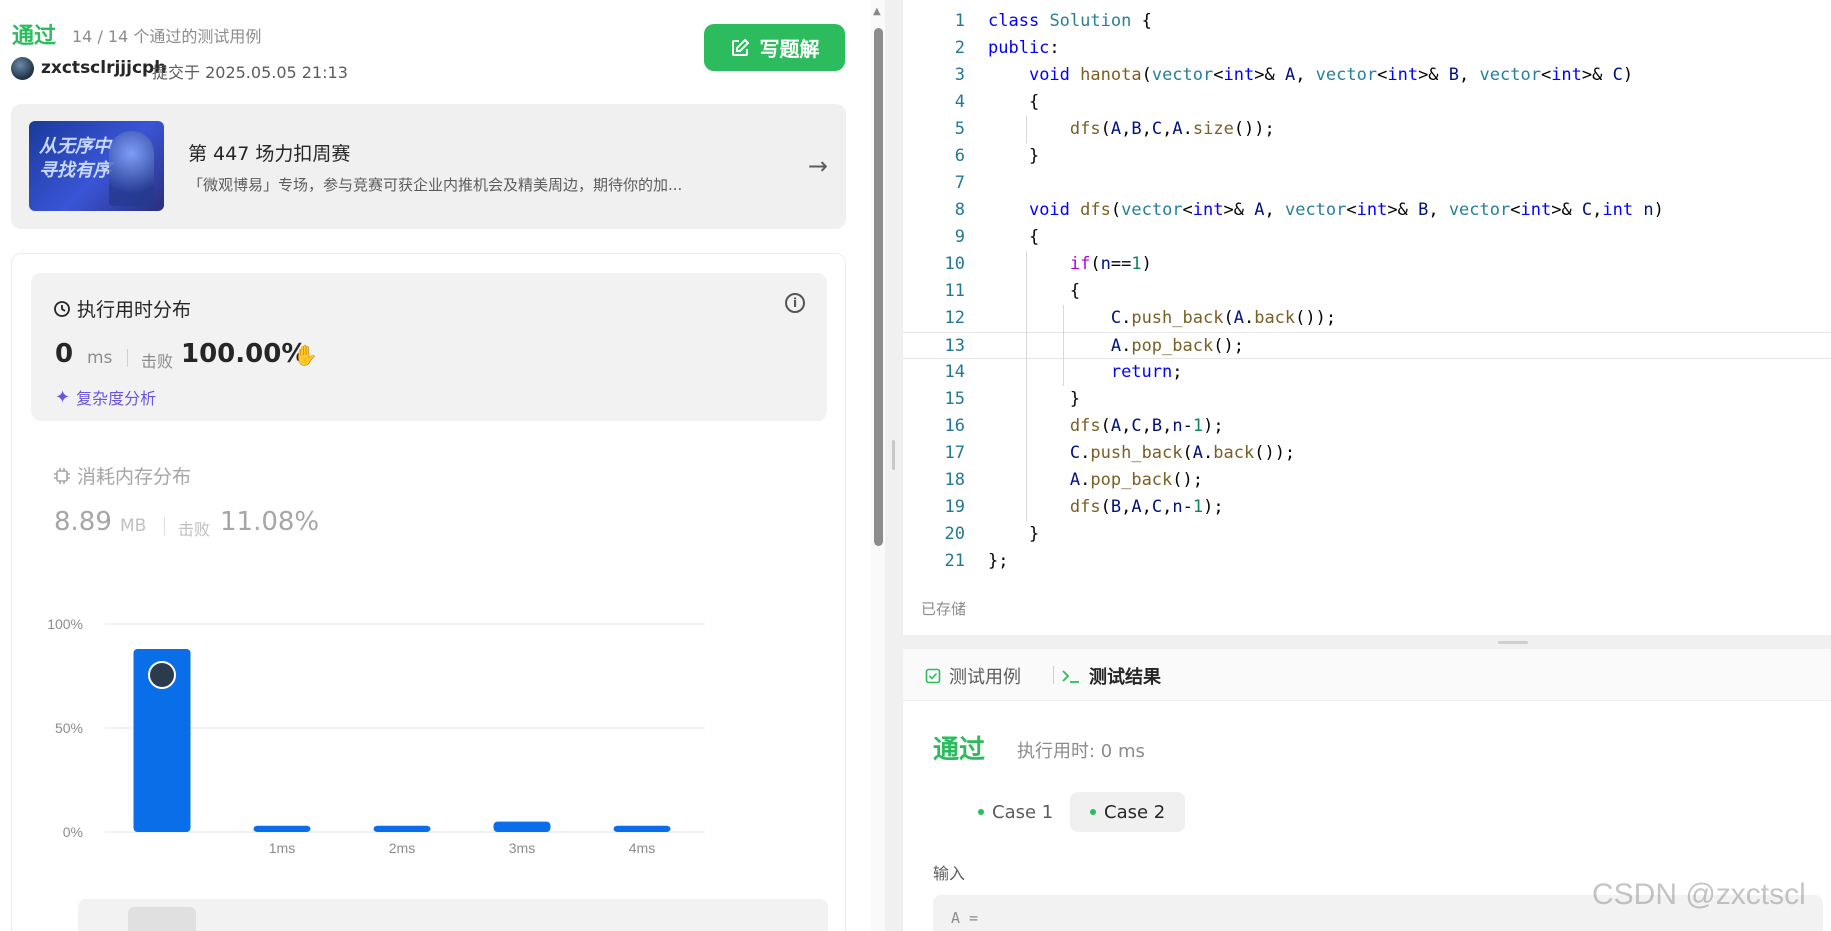 This screenshot has width=1831, height=931. I want to click on code-line: 15 }, so click(1367, 399).